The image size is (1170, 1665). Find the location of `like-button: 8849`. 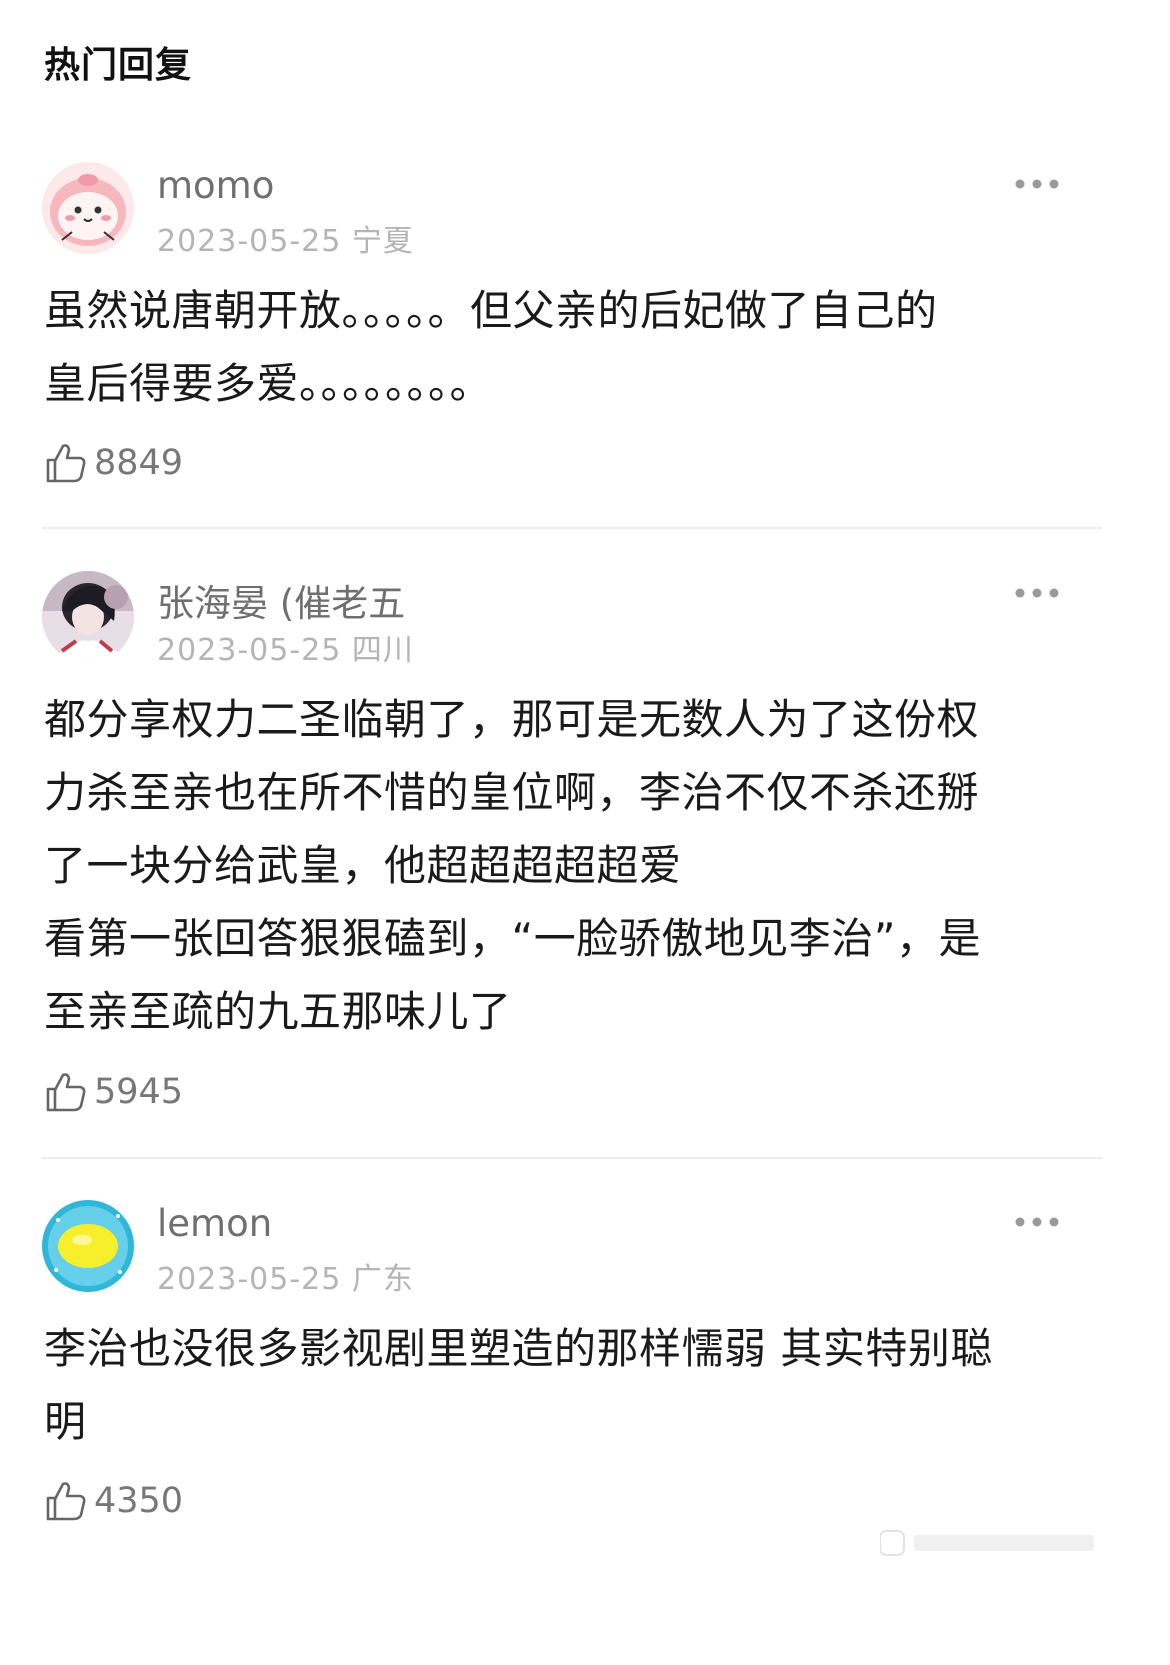

like-button: 8849 is located at coordinates (113, 463).